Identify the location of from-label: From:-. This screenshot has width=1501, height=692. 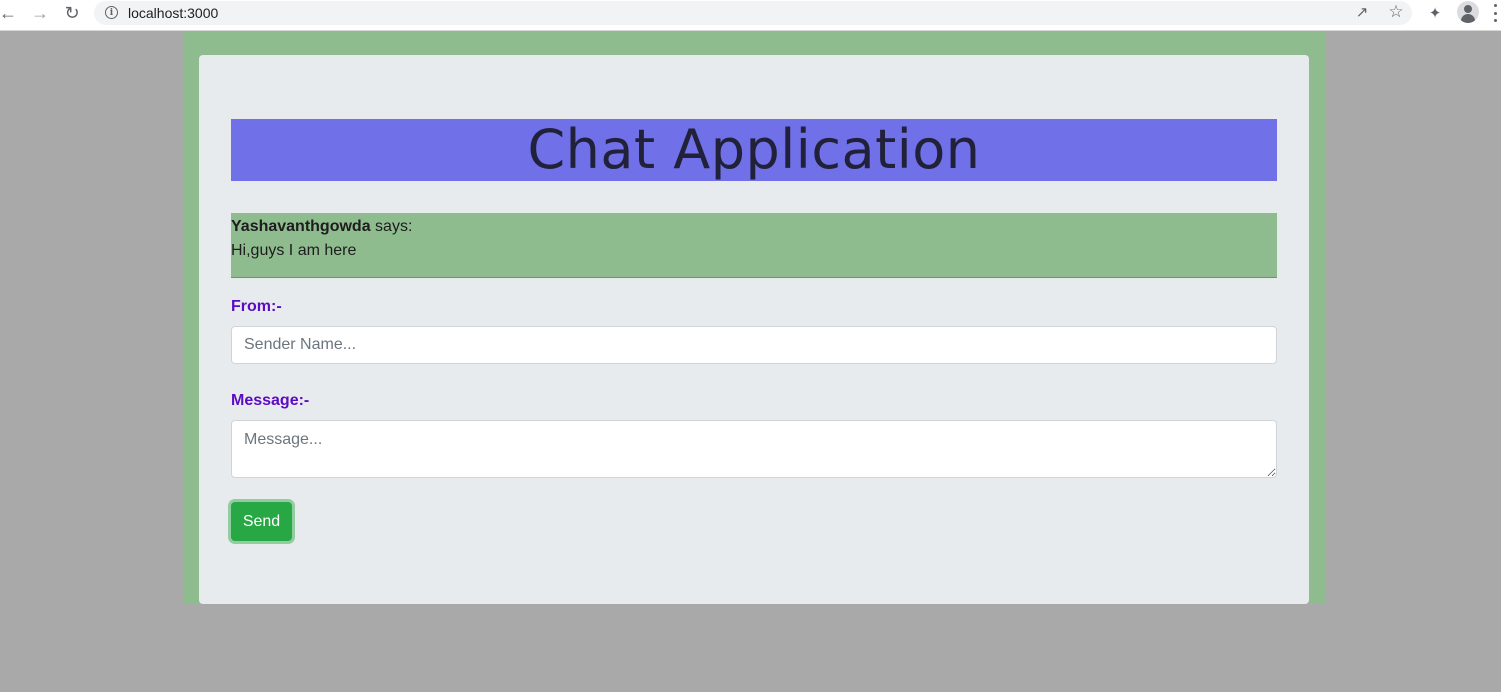
(256, 306).